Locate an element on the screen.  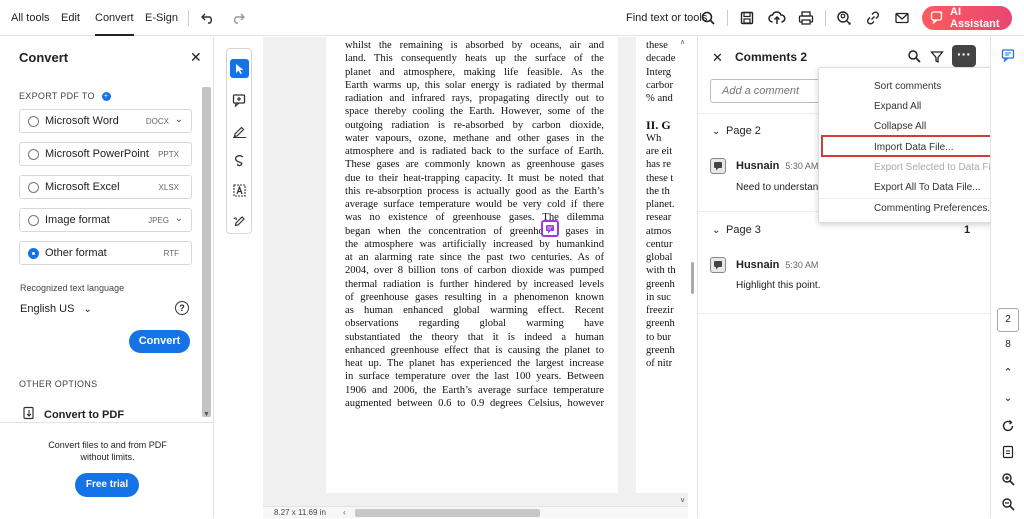
format-option-other: Other format RTF is located at coordinates (105, 253).